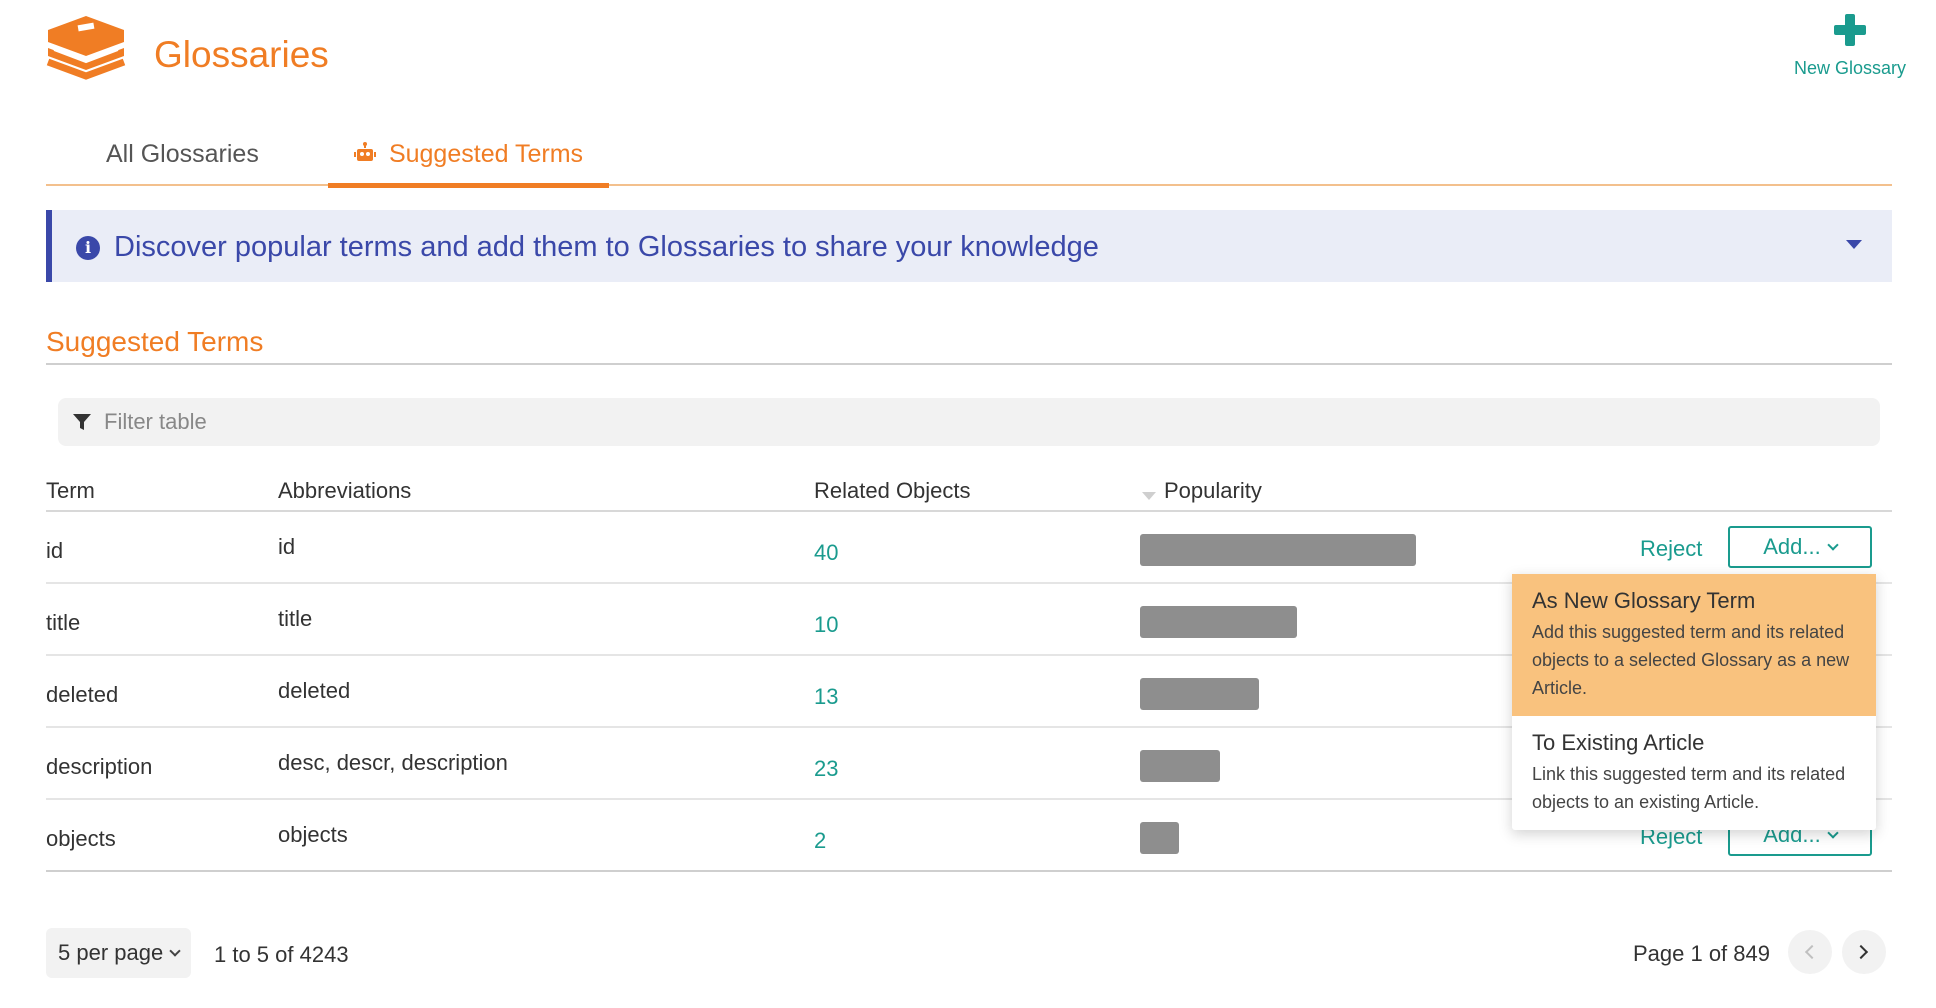 The height and width of the screenshot is (1008, 1936). I want to click on next-page-button, so click(1864, 952).